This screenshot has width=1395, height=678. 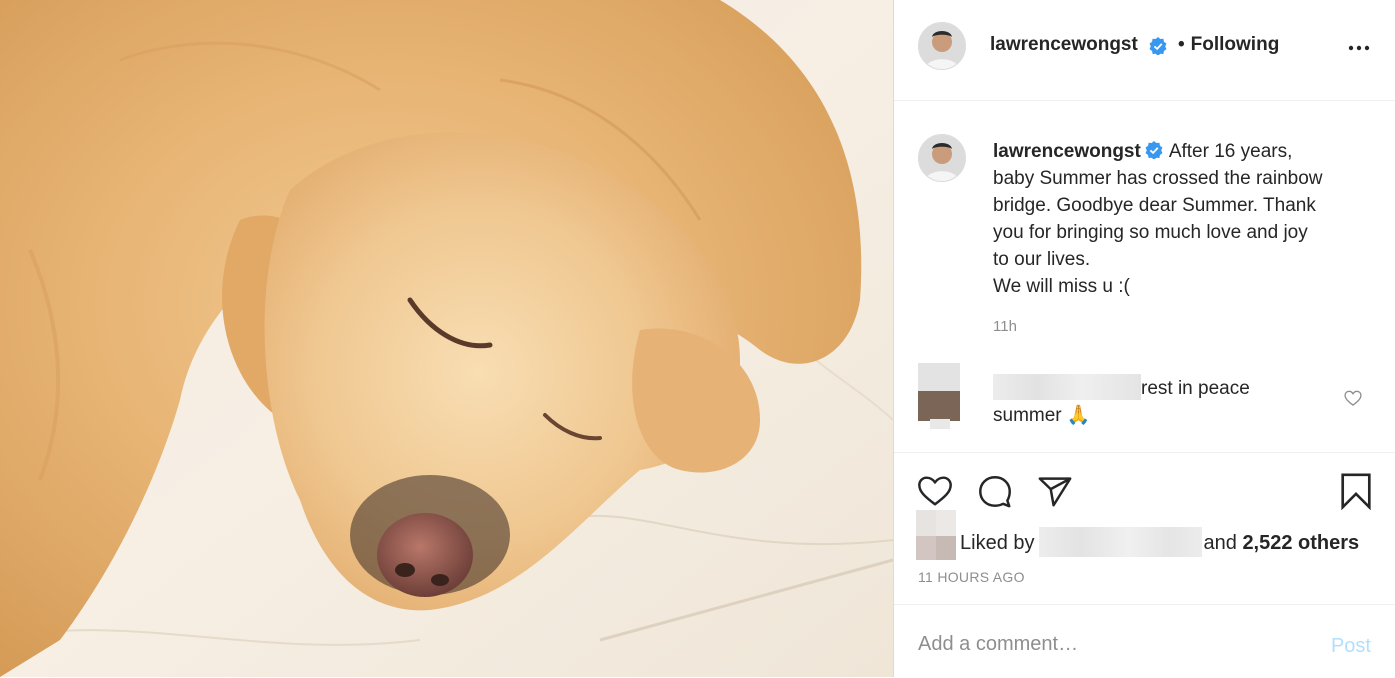 I want to click on caption-avatar-image, so click(x=942, y=158).